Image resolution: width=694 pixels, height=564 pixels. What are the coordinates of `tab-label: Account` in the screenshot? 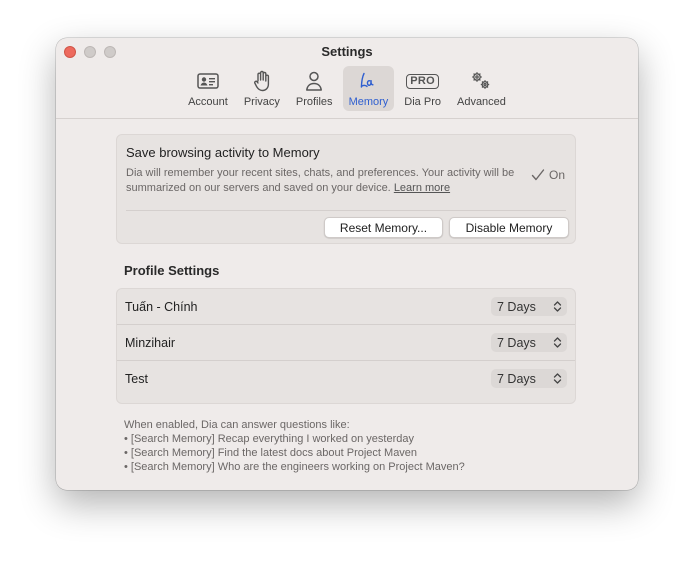 It's located at (208, 102).